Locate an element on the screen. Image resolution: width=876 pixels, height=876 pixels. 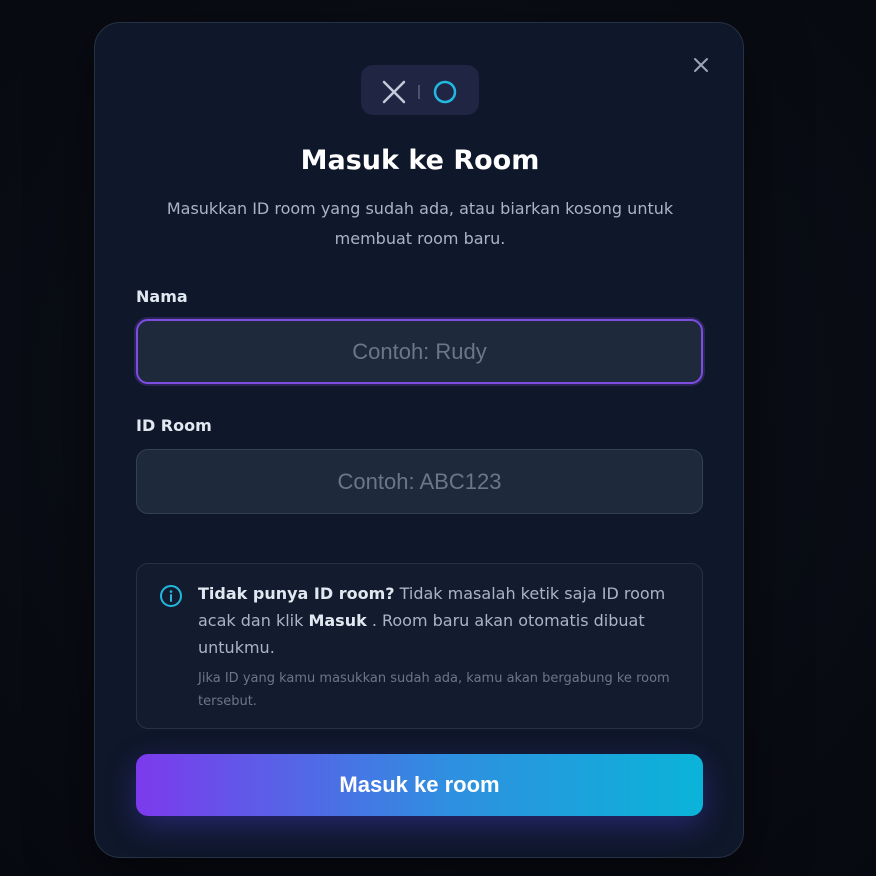
app-logo is located at coordinates (420, 90).